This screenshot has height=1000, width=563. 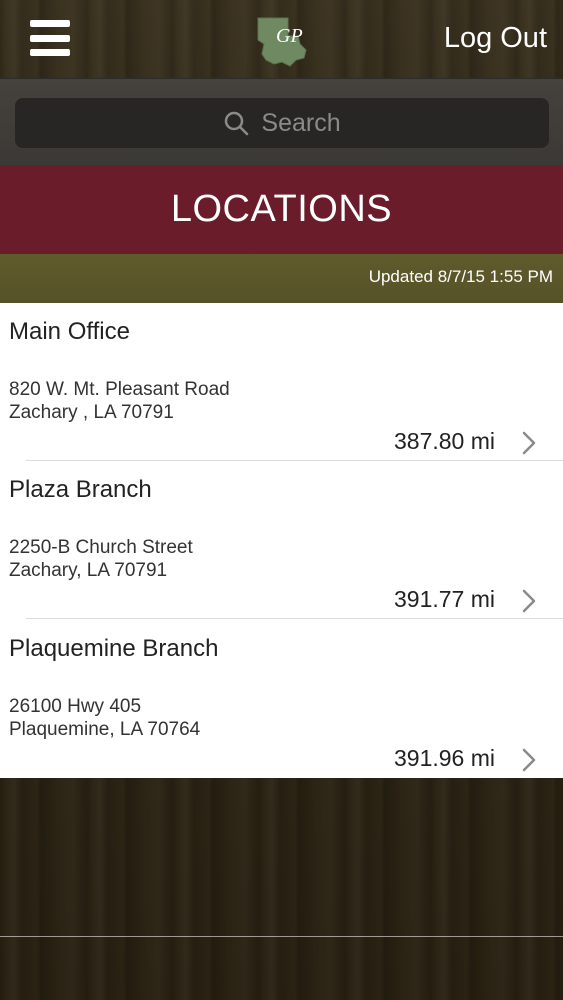 What do you see at coordinates (237, 123) in the screenshot?
I see `search-icon` at bounding box center [237, 123].